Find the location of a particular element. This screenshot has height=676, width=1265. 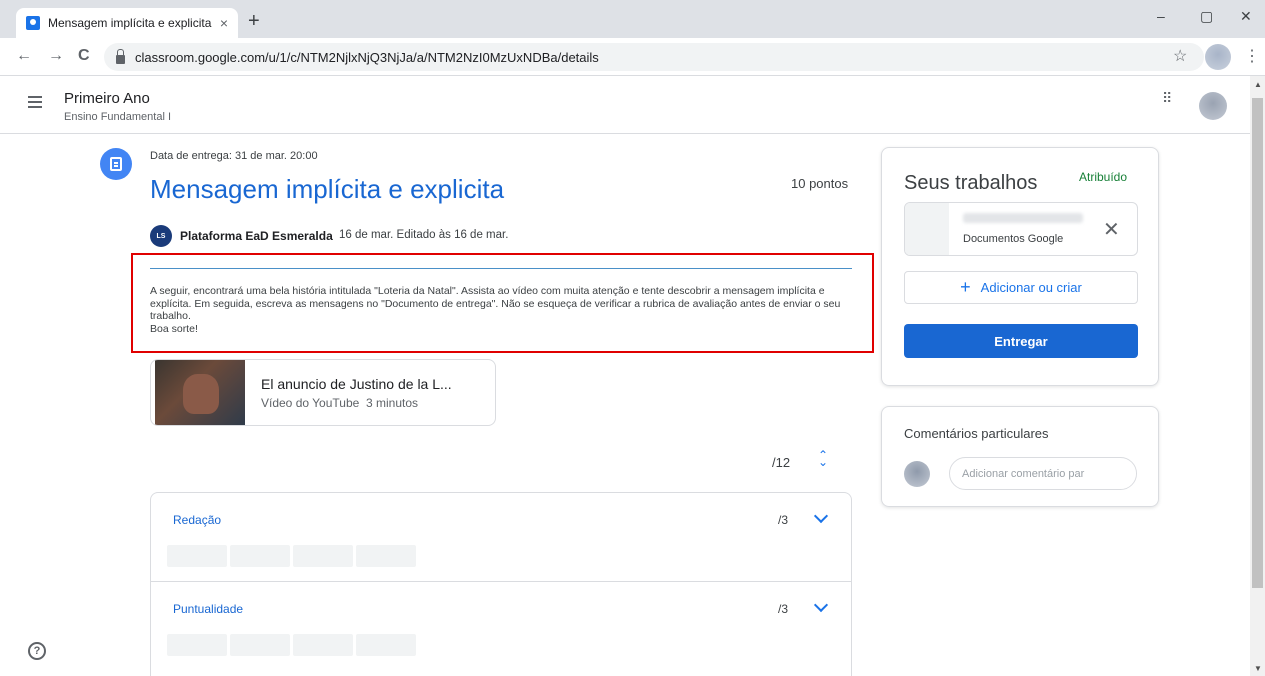

due-date: Data de entrega: 31 de mar. 20:00 is located at coordinates (234, 156).